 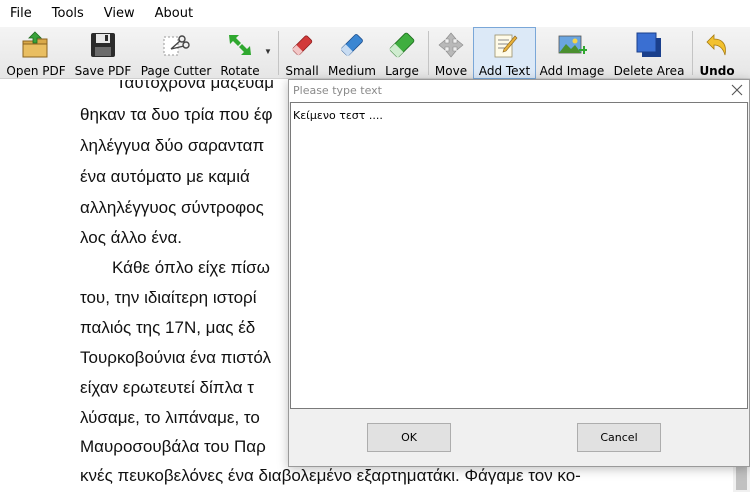 I want to click on text-pencil-icon, so click(x=505, y=45).